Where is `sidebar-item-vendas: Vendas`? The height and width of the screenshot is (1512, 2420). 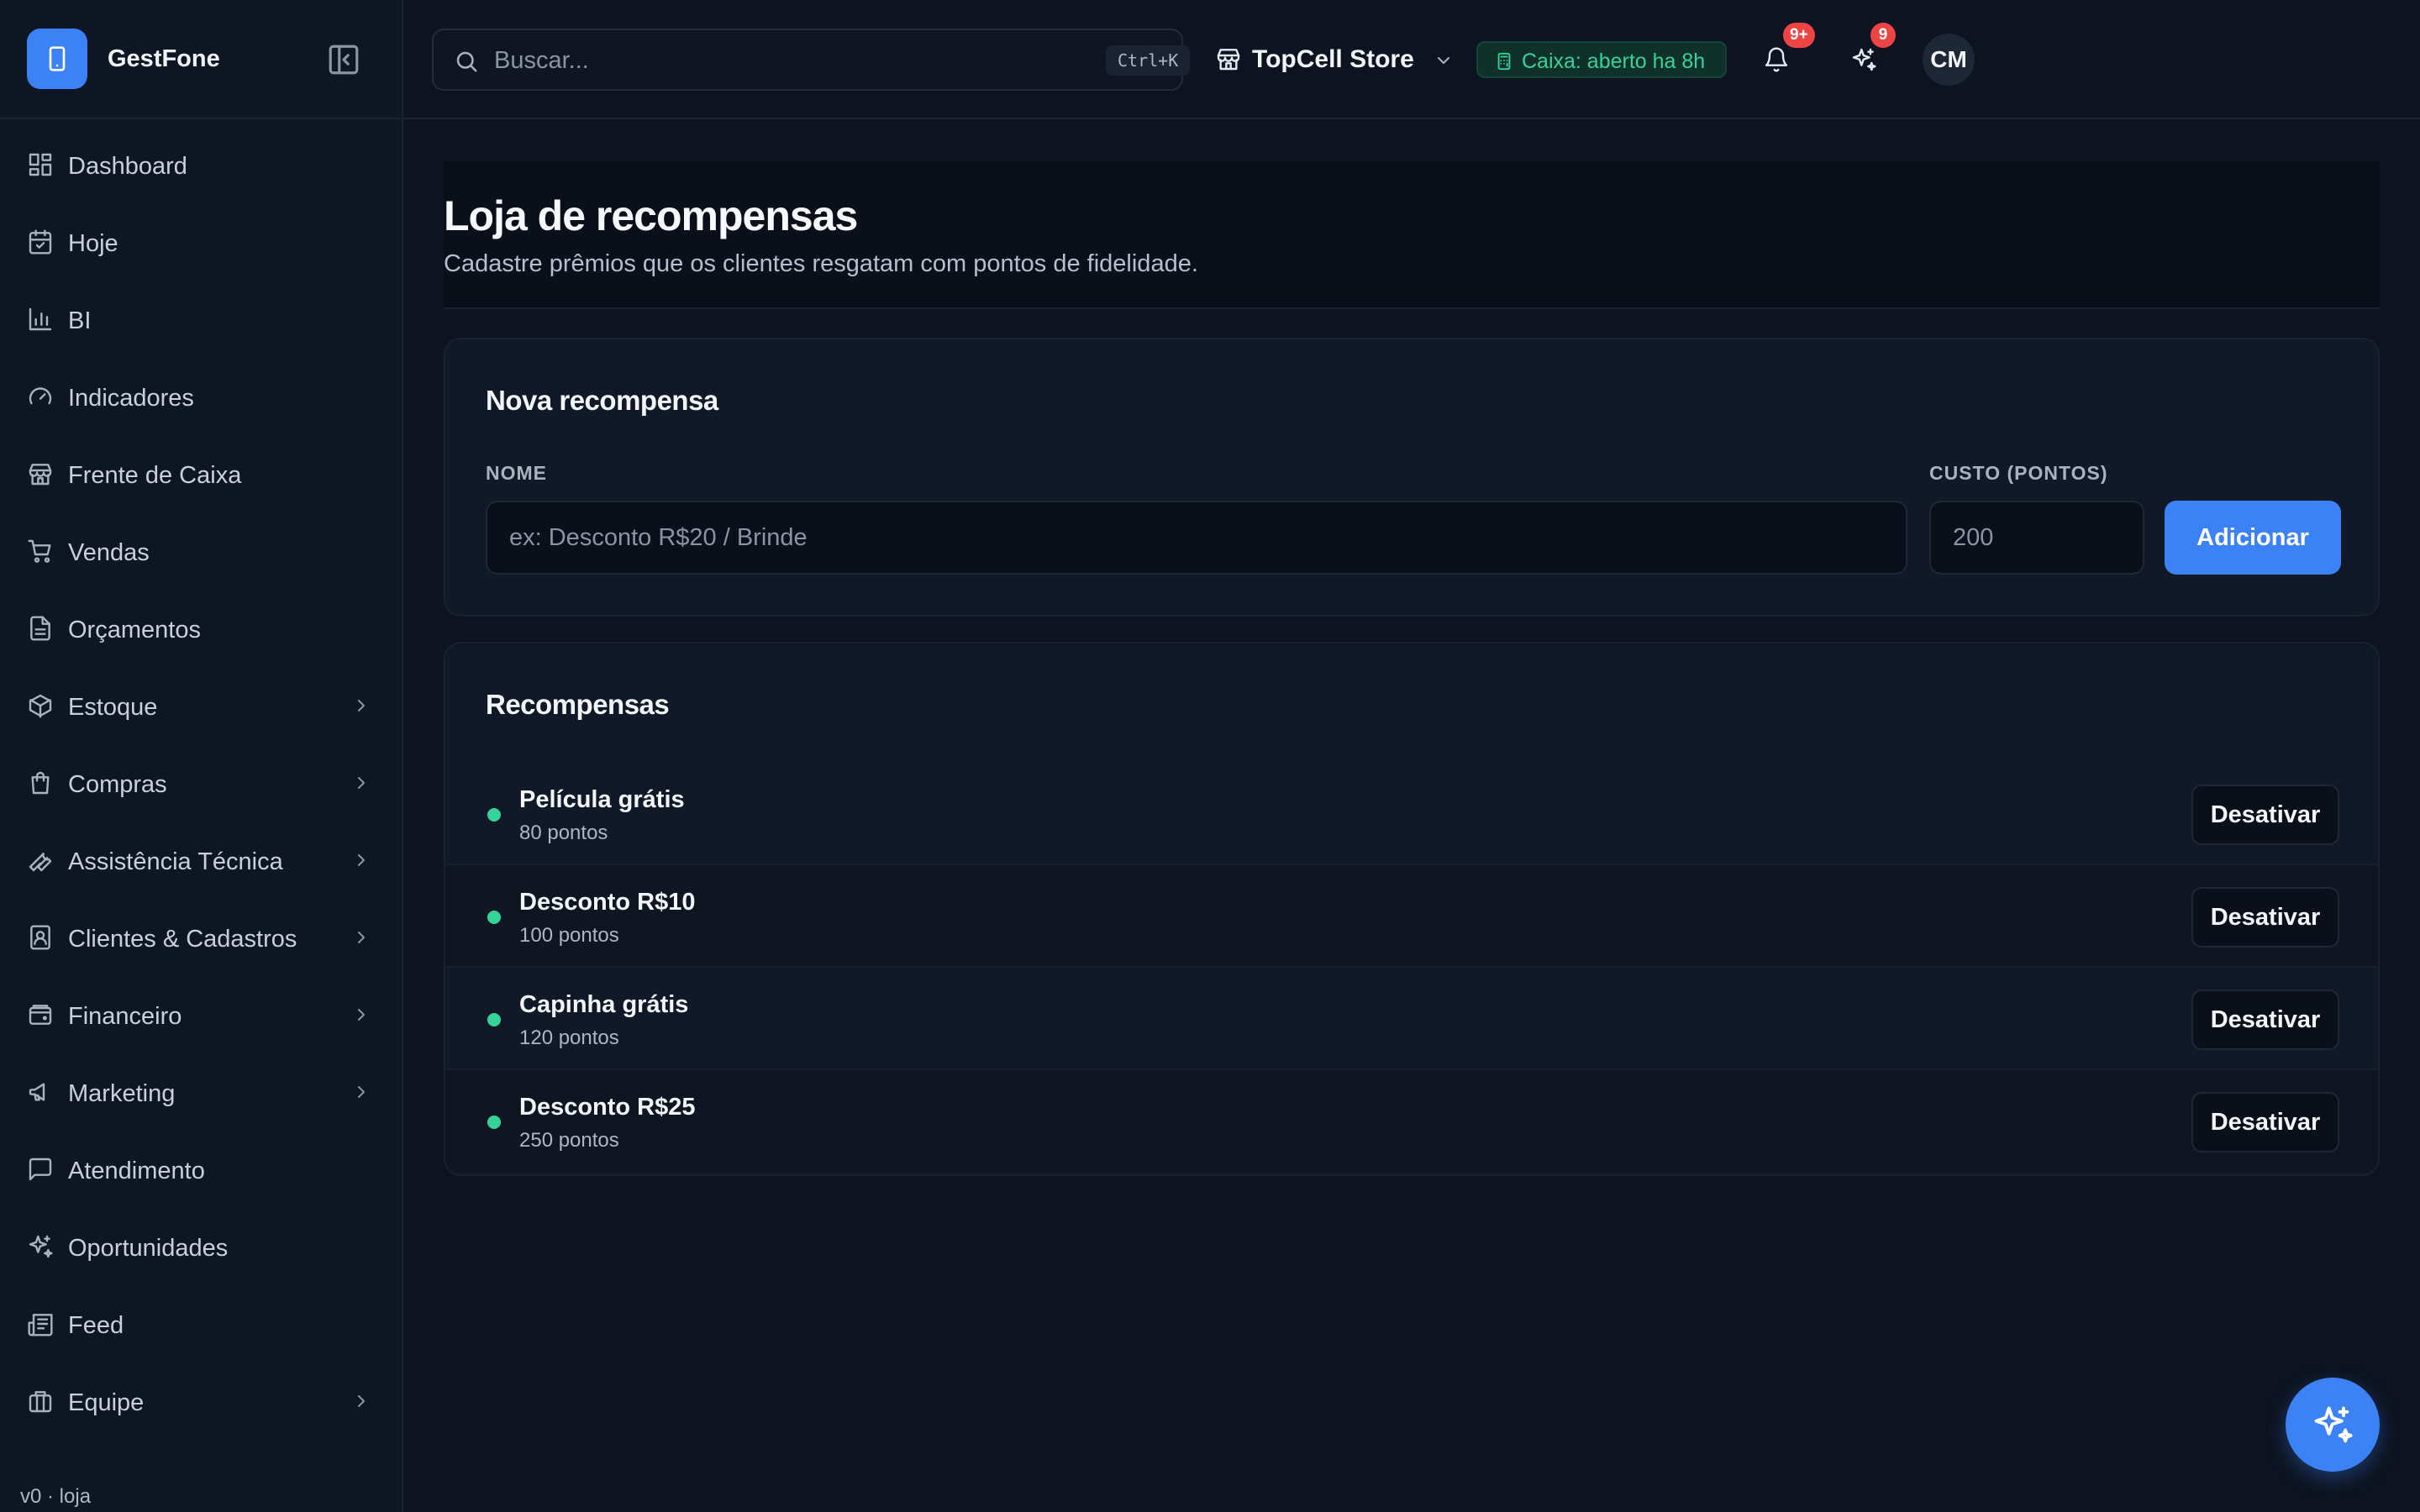
sidebar-item-vendas: Vendas is located at coordinates (202, 551).